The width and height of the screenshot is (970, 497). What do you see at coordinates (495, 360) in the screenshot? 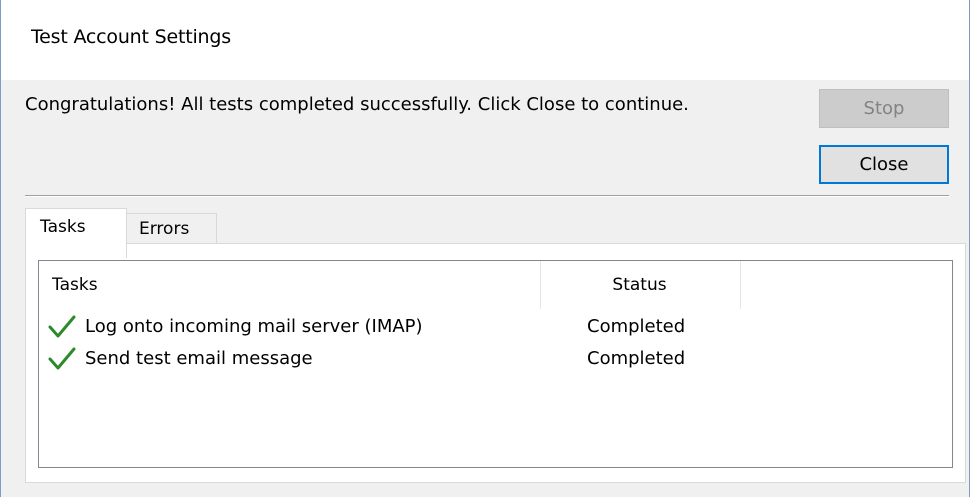
I see `list-item: Send test email message Completed` at bounding box center [495, 360].